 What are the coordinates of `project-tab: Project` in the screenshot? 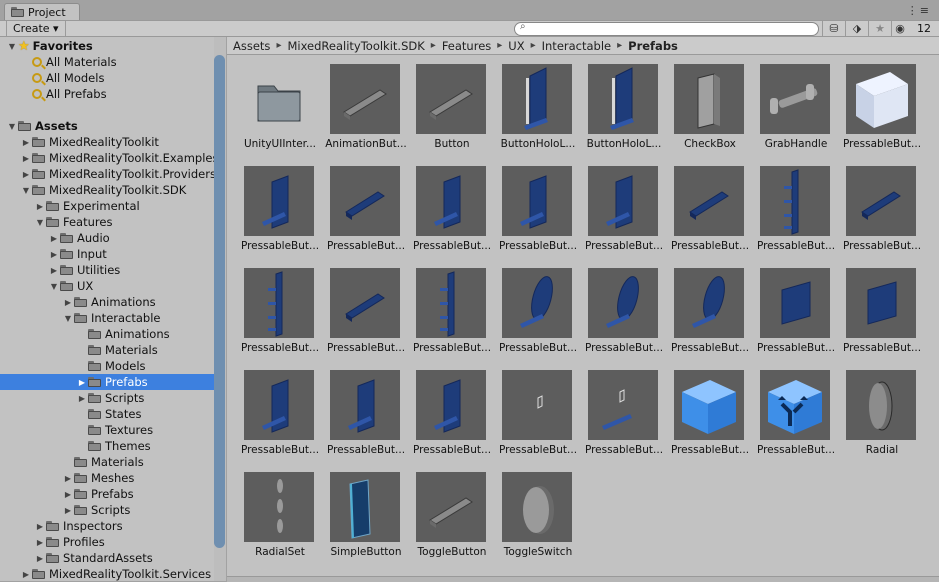 It's located at (42, 11).